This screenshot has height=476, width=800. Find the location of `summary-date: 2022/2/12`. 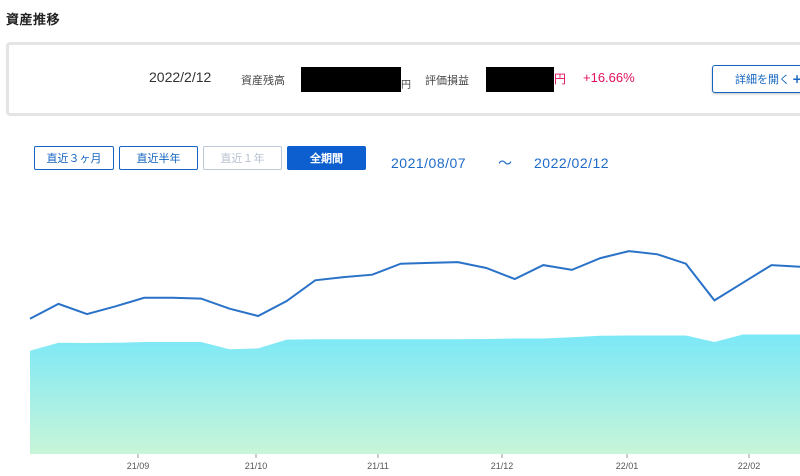

summary-date: 2022/2/12 is located at coordinates (180, 77).